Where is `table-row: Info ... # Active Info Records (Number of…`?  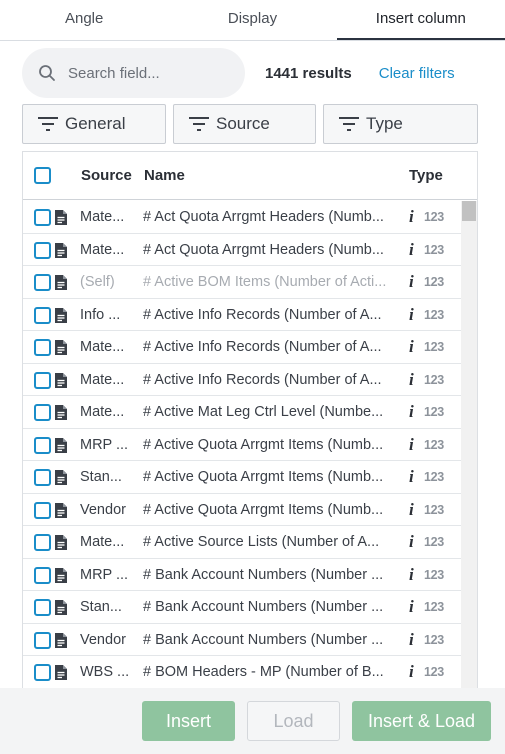
table-row: Info ... # Active Info Records (Number of… is located at coordinates (243, 315).